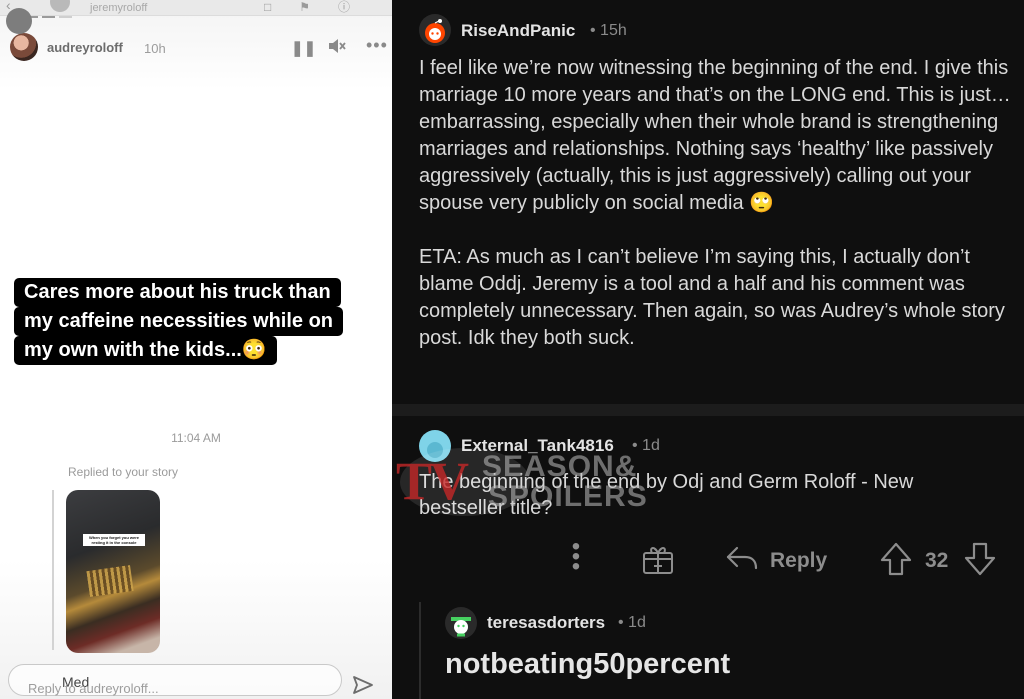 The width and height of the screenshot is (1024, 699). I want to click on reply-quote-rule, so click(53, 570).